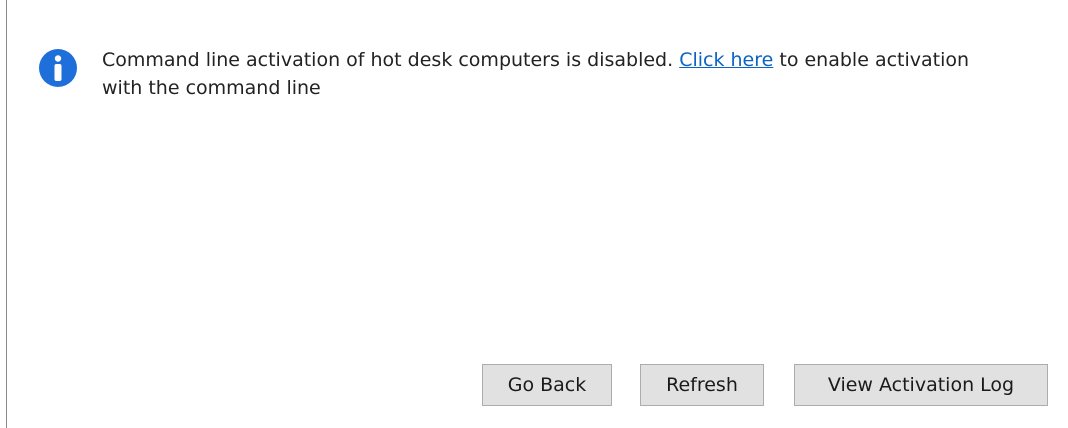 The height and width of the screenshot is (428, 1068). Describe the element at coordinates (6, 214) in the screenshot. I see `window-left-border` at that location.